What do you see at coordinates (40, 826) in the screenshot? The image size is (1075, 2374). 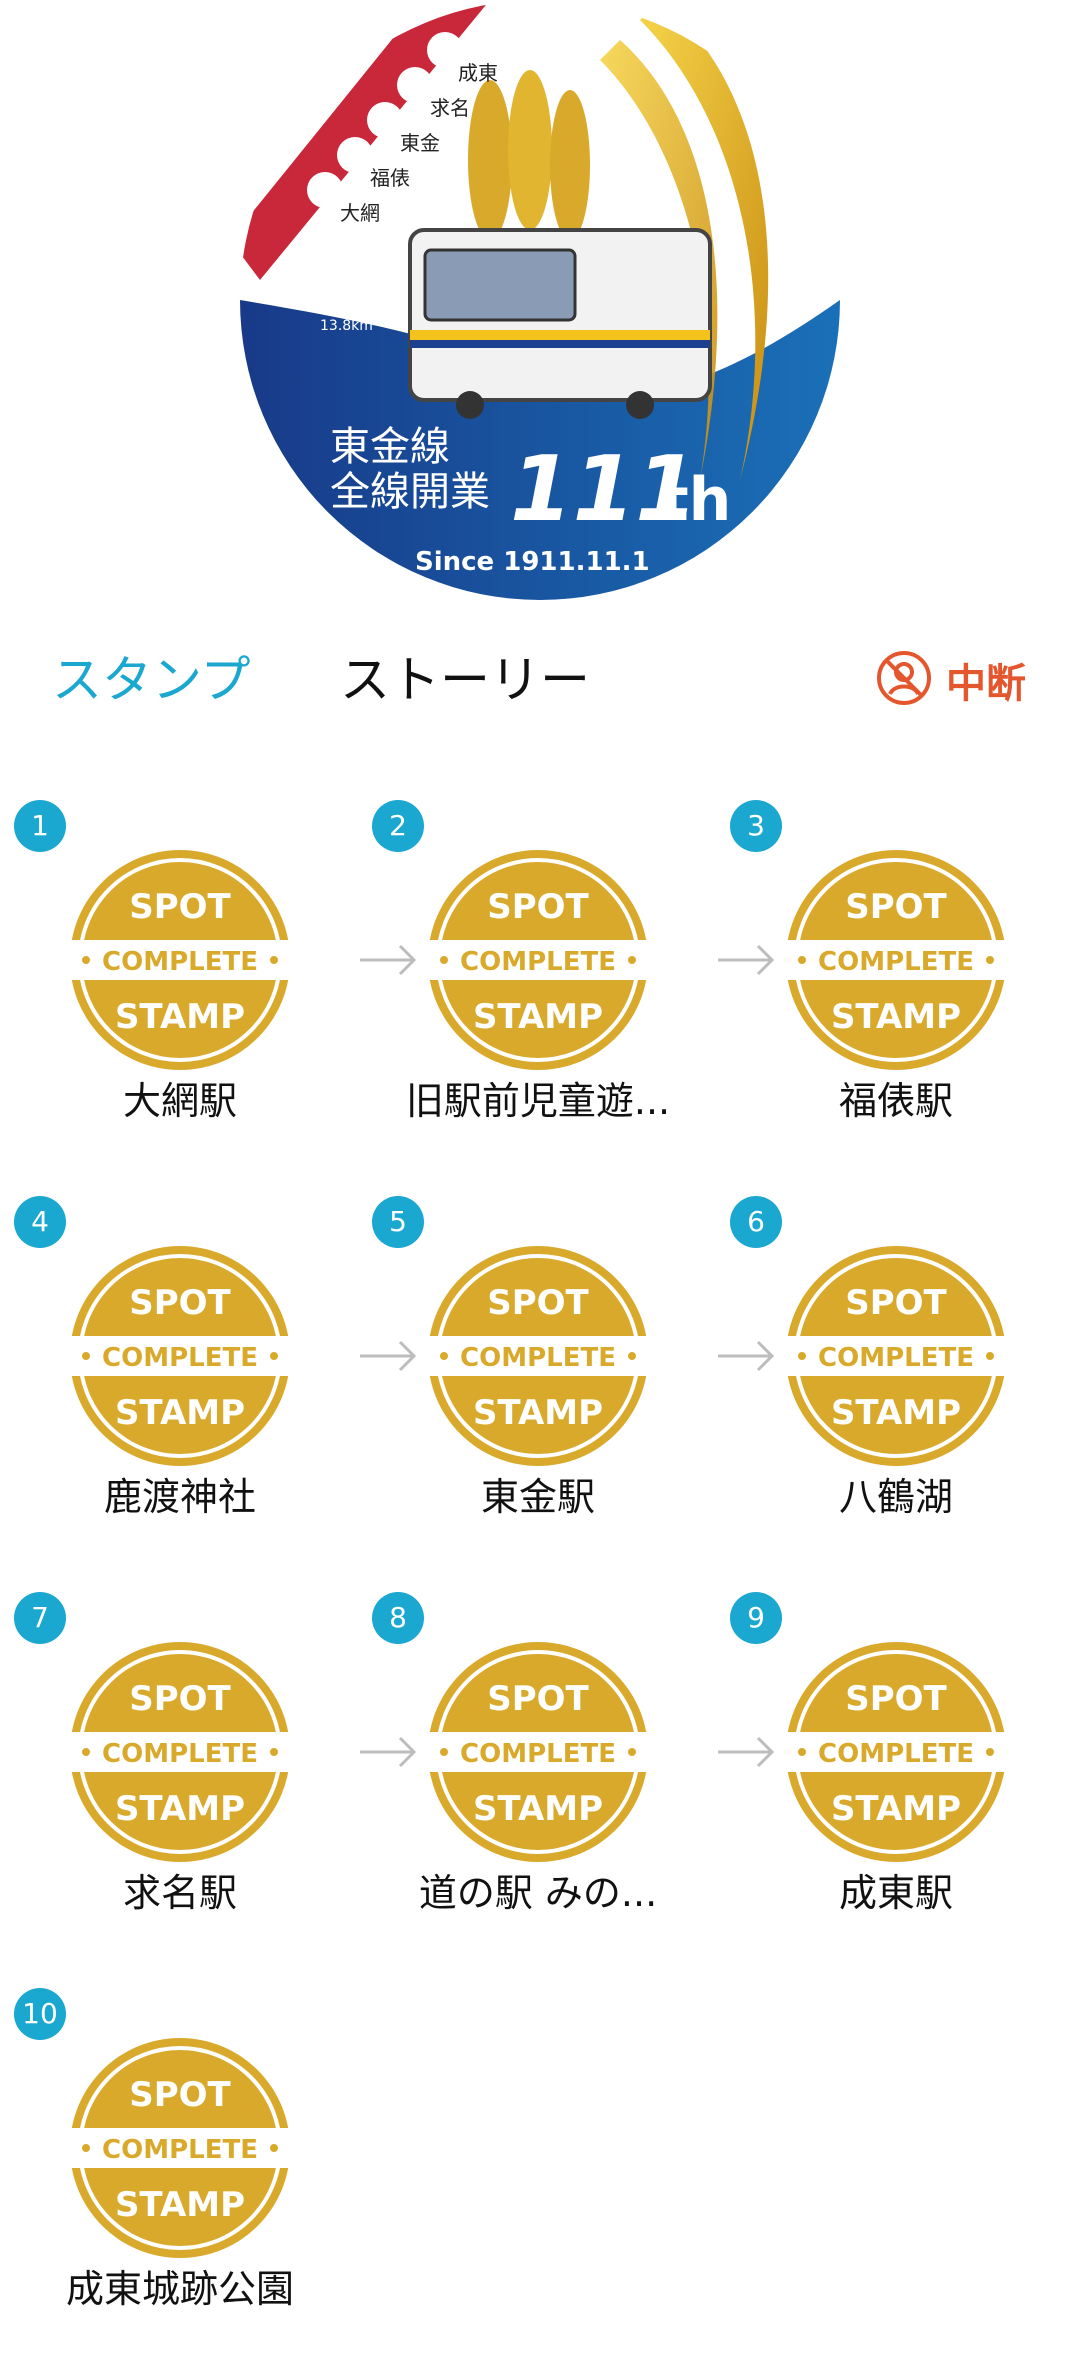 I see `spot-number-badge: 1` at bounding box center [40, 826].